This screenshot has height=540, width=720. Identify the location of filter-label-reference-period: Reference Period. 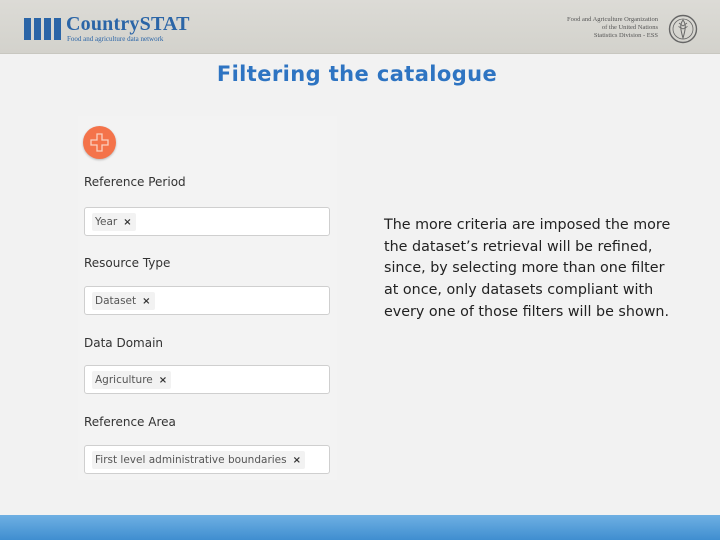
(135, 182).